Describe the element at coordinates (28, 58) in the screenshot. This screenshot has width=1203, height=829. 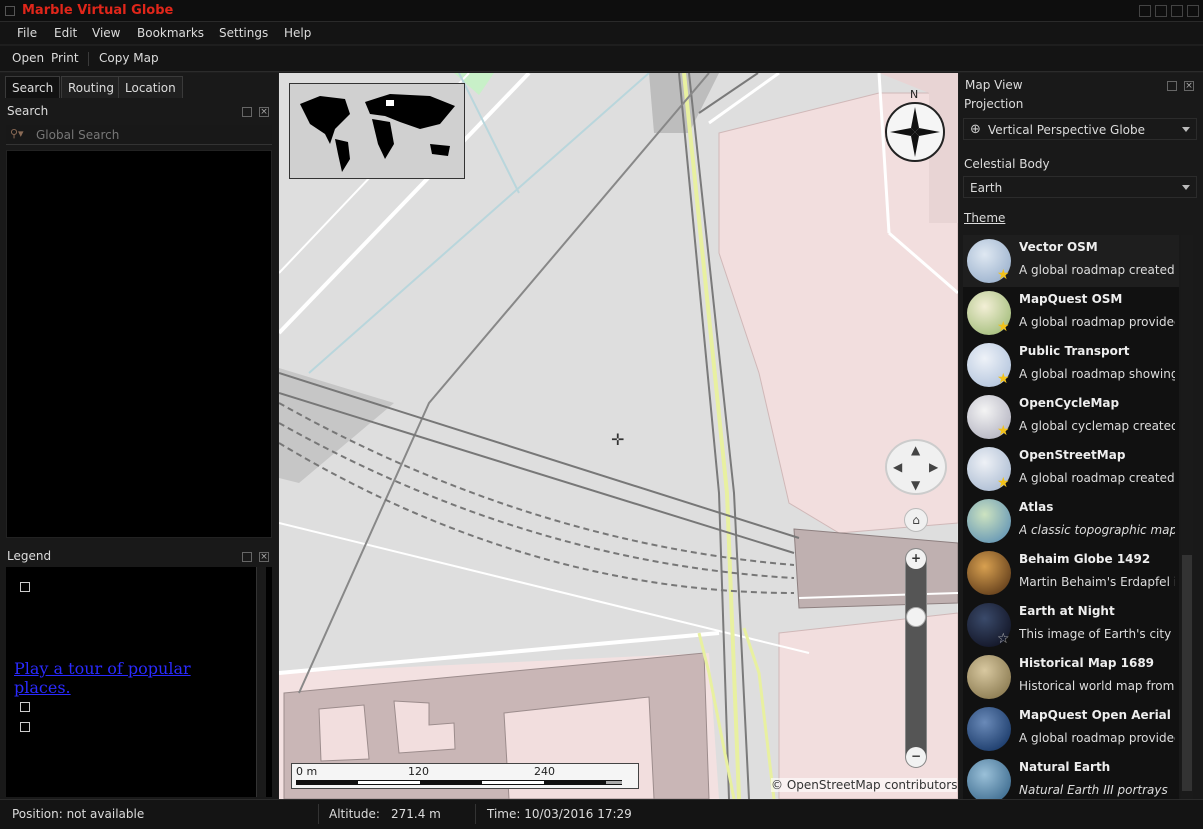
I see `open-button: Open` at that location.